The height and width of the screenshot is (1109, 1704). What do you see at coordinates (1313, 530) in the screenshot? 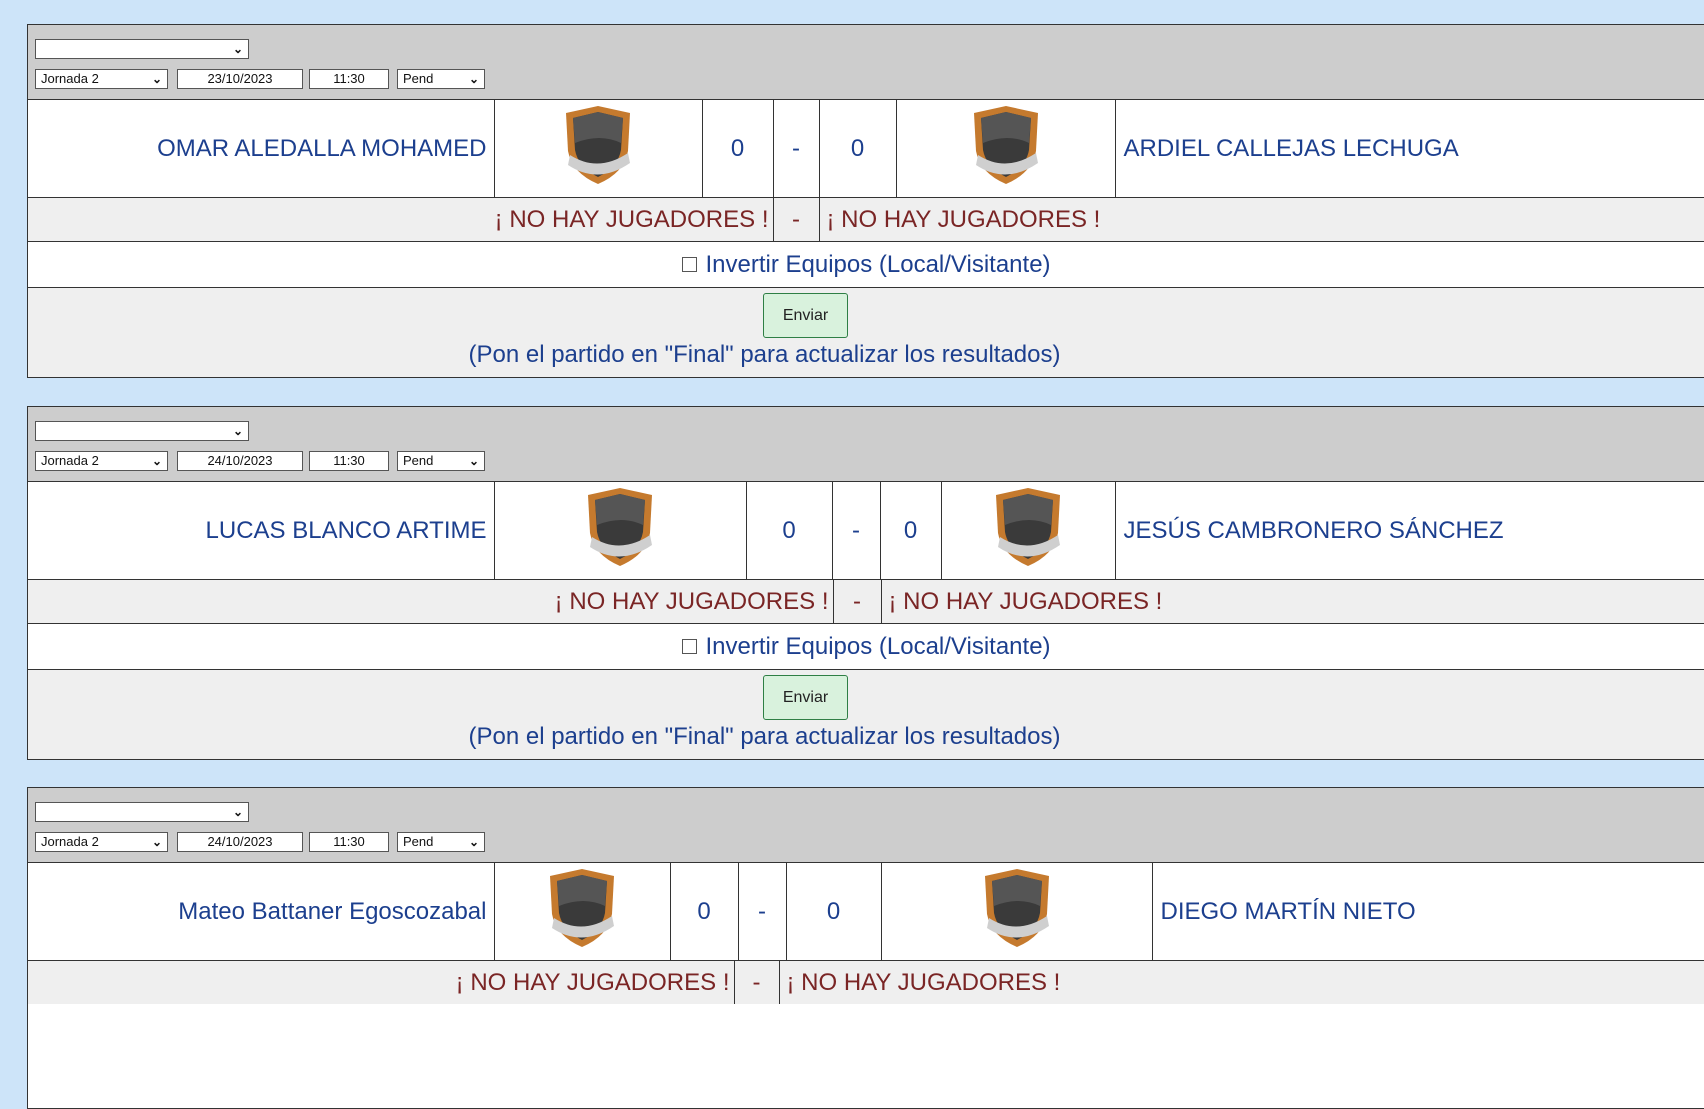
I see `away-team-name: JESÚS CAMBRONERO SÁNCHEZ` at bounding box center [1313, 530].